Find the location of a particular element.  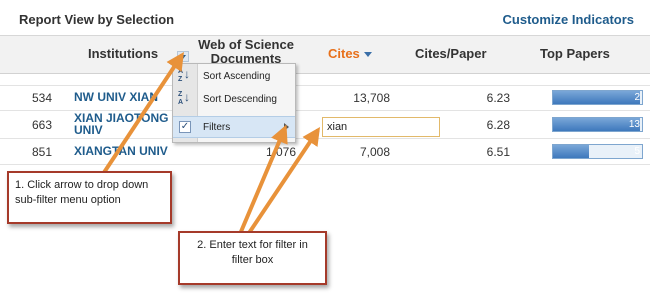

filter-text-input is located at coordinates (381, 127).